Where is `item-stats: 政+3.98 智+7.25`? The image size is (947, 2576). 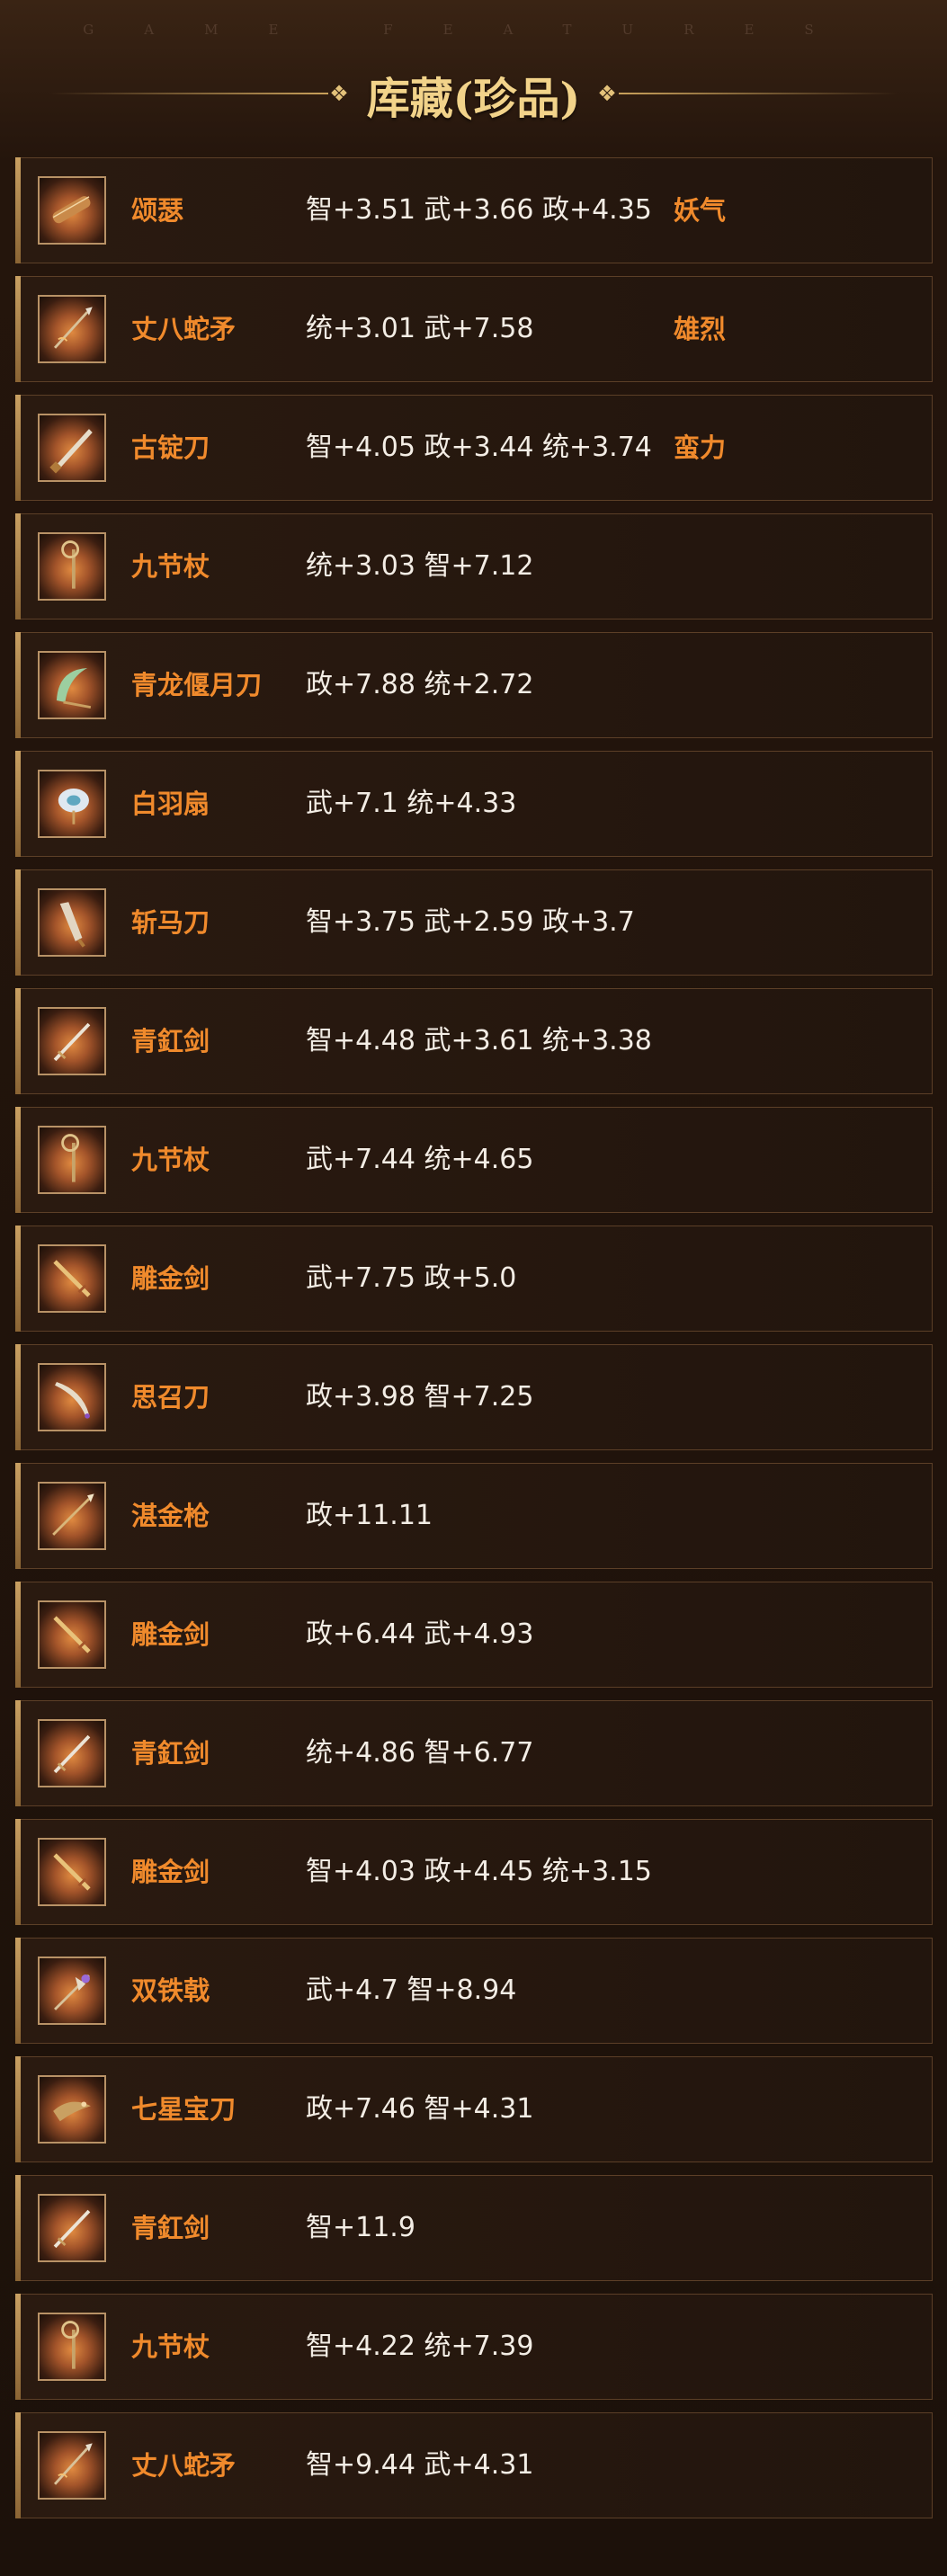 item-stats: 政+3.98 智+7.25 is located at coordinates (420, 1397).